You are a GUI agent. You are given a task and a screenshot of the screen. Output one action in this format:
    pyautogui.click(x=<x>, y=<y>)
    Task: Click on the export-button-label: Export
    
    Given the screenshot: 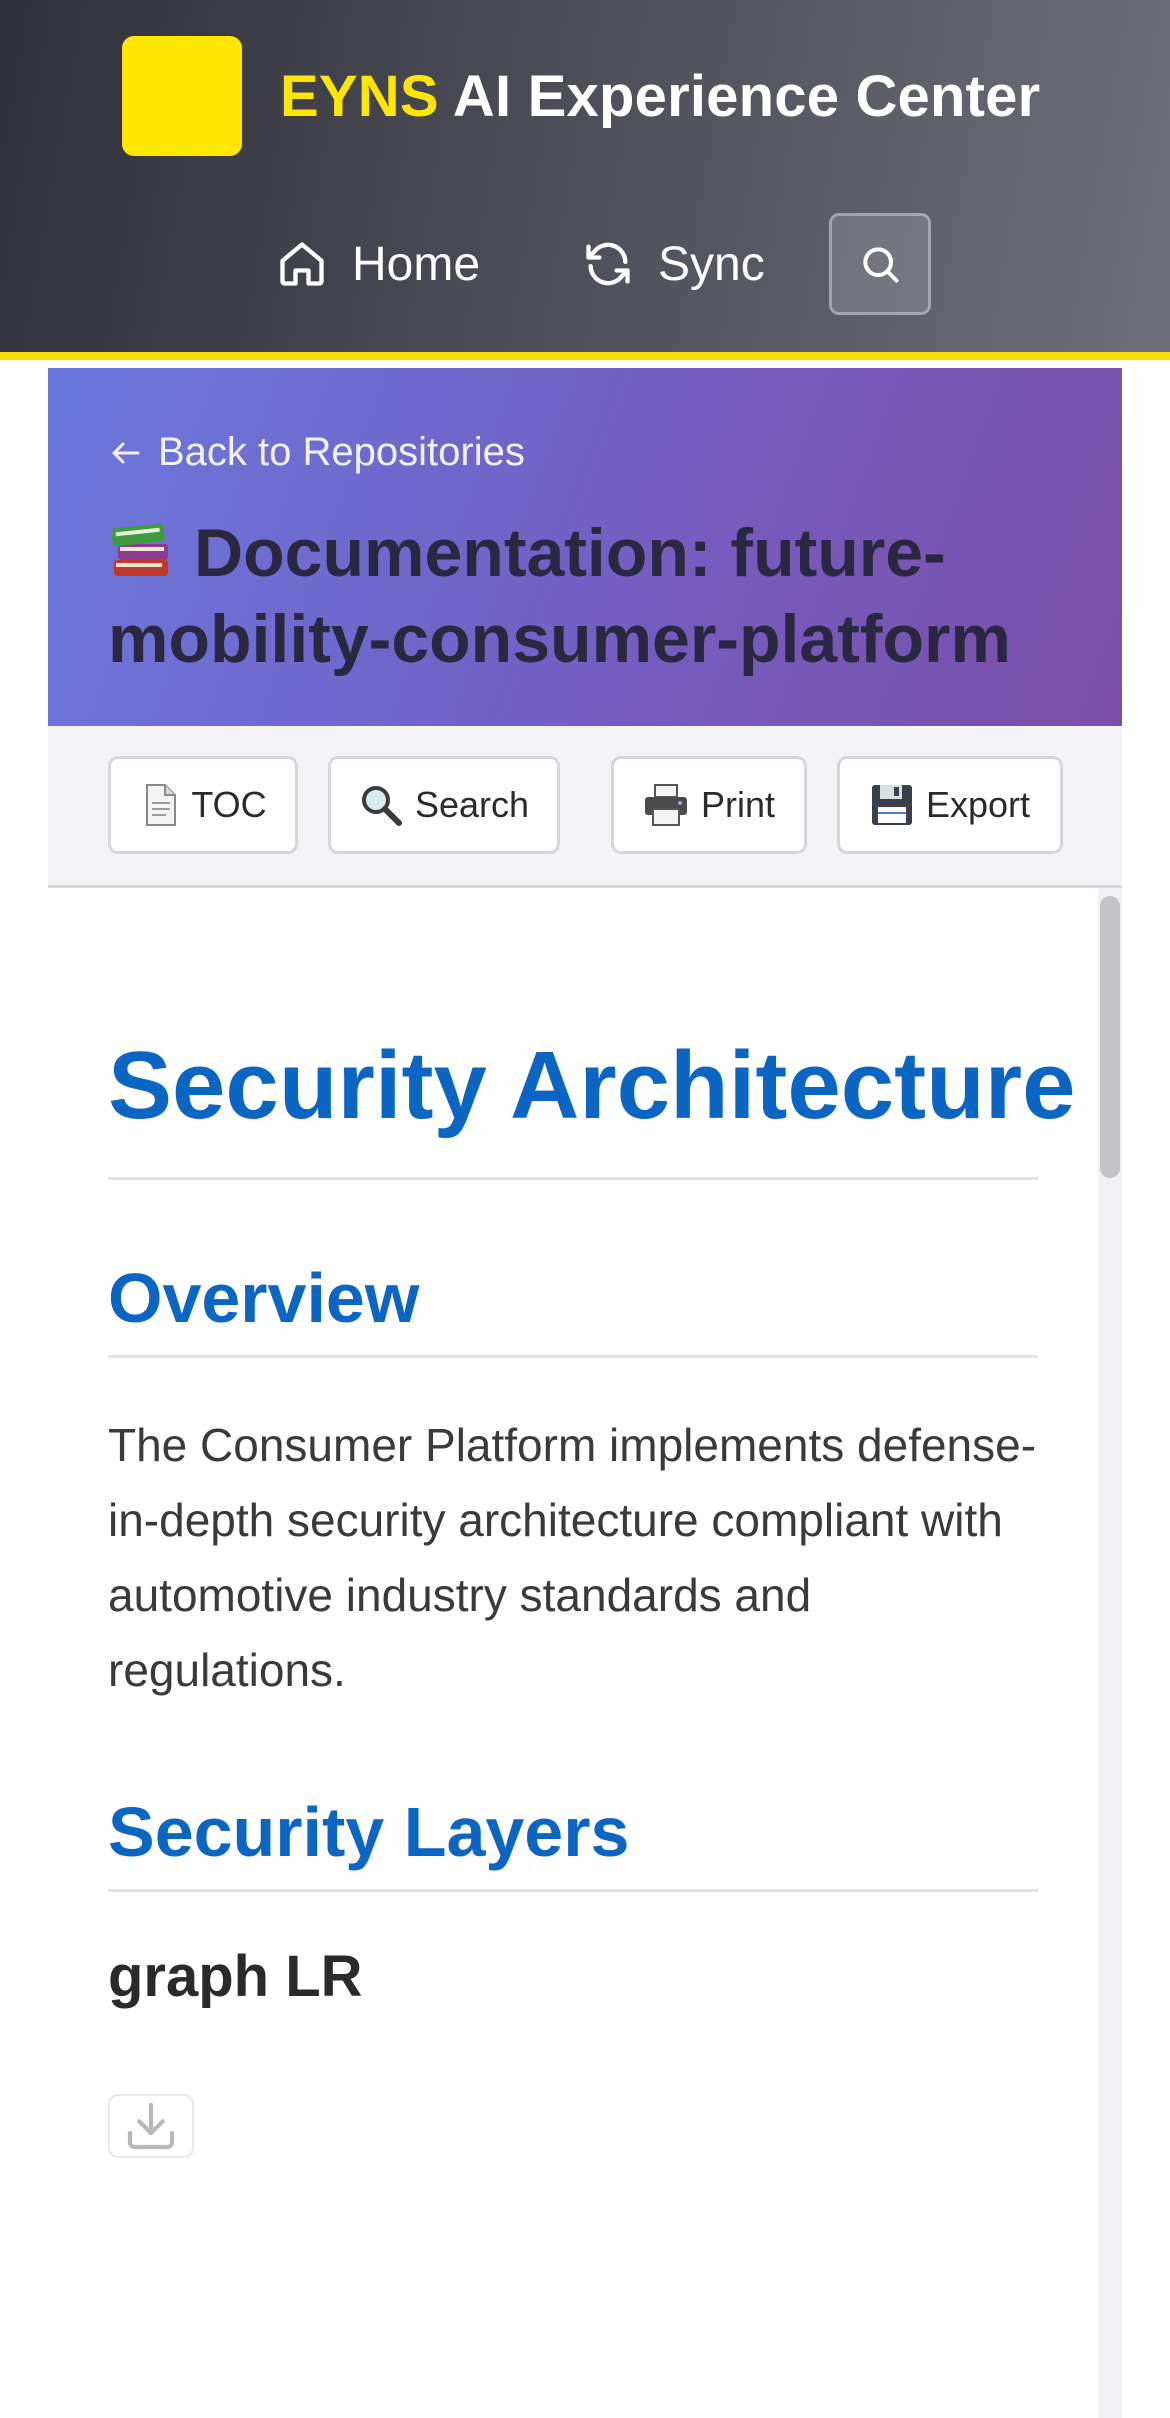 What is the action you would take?
    pyautogui.click(x=978, y=804)
    